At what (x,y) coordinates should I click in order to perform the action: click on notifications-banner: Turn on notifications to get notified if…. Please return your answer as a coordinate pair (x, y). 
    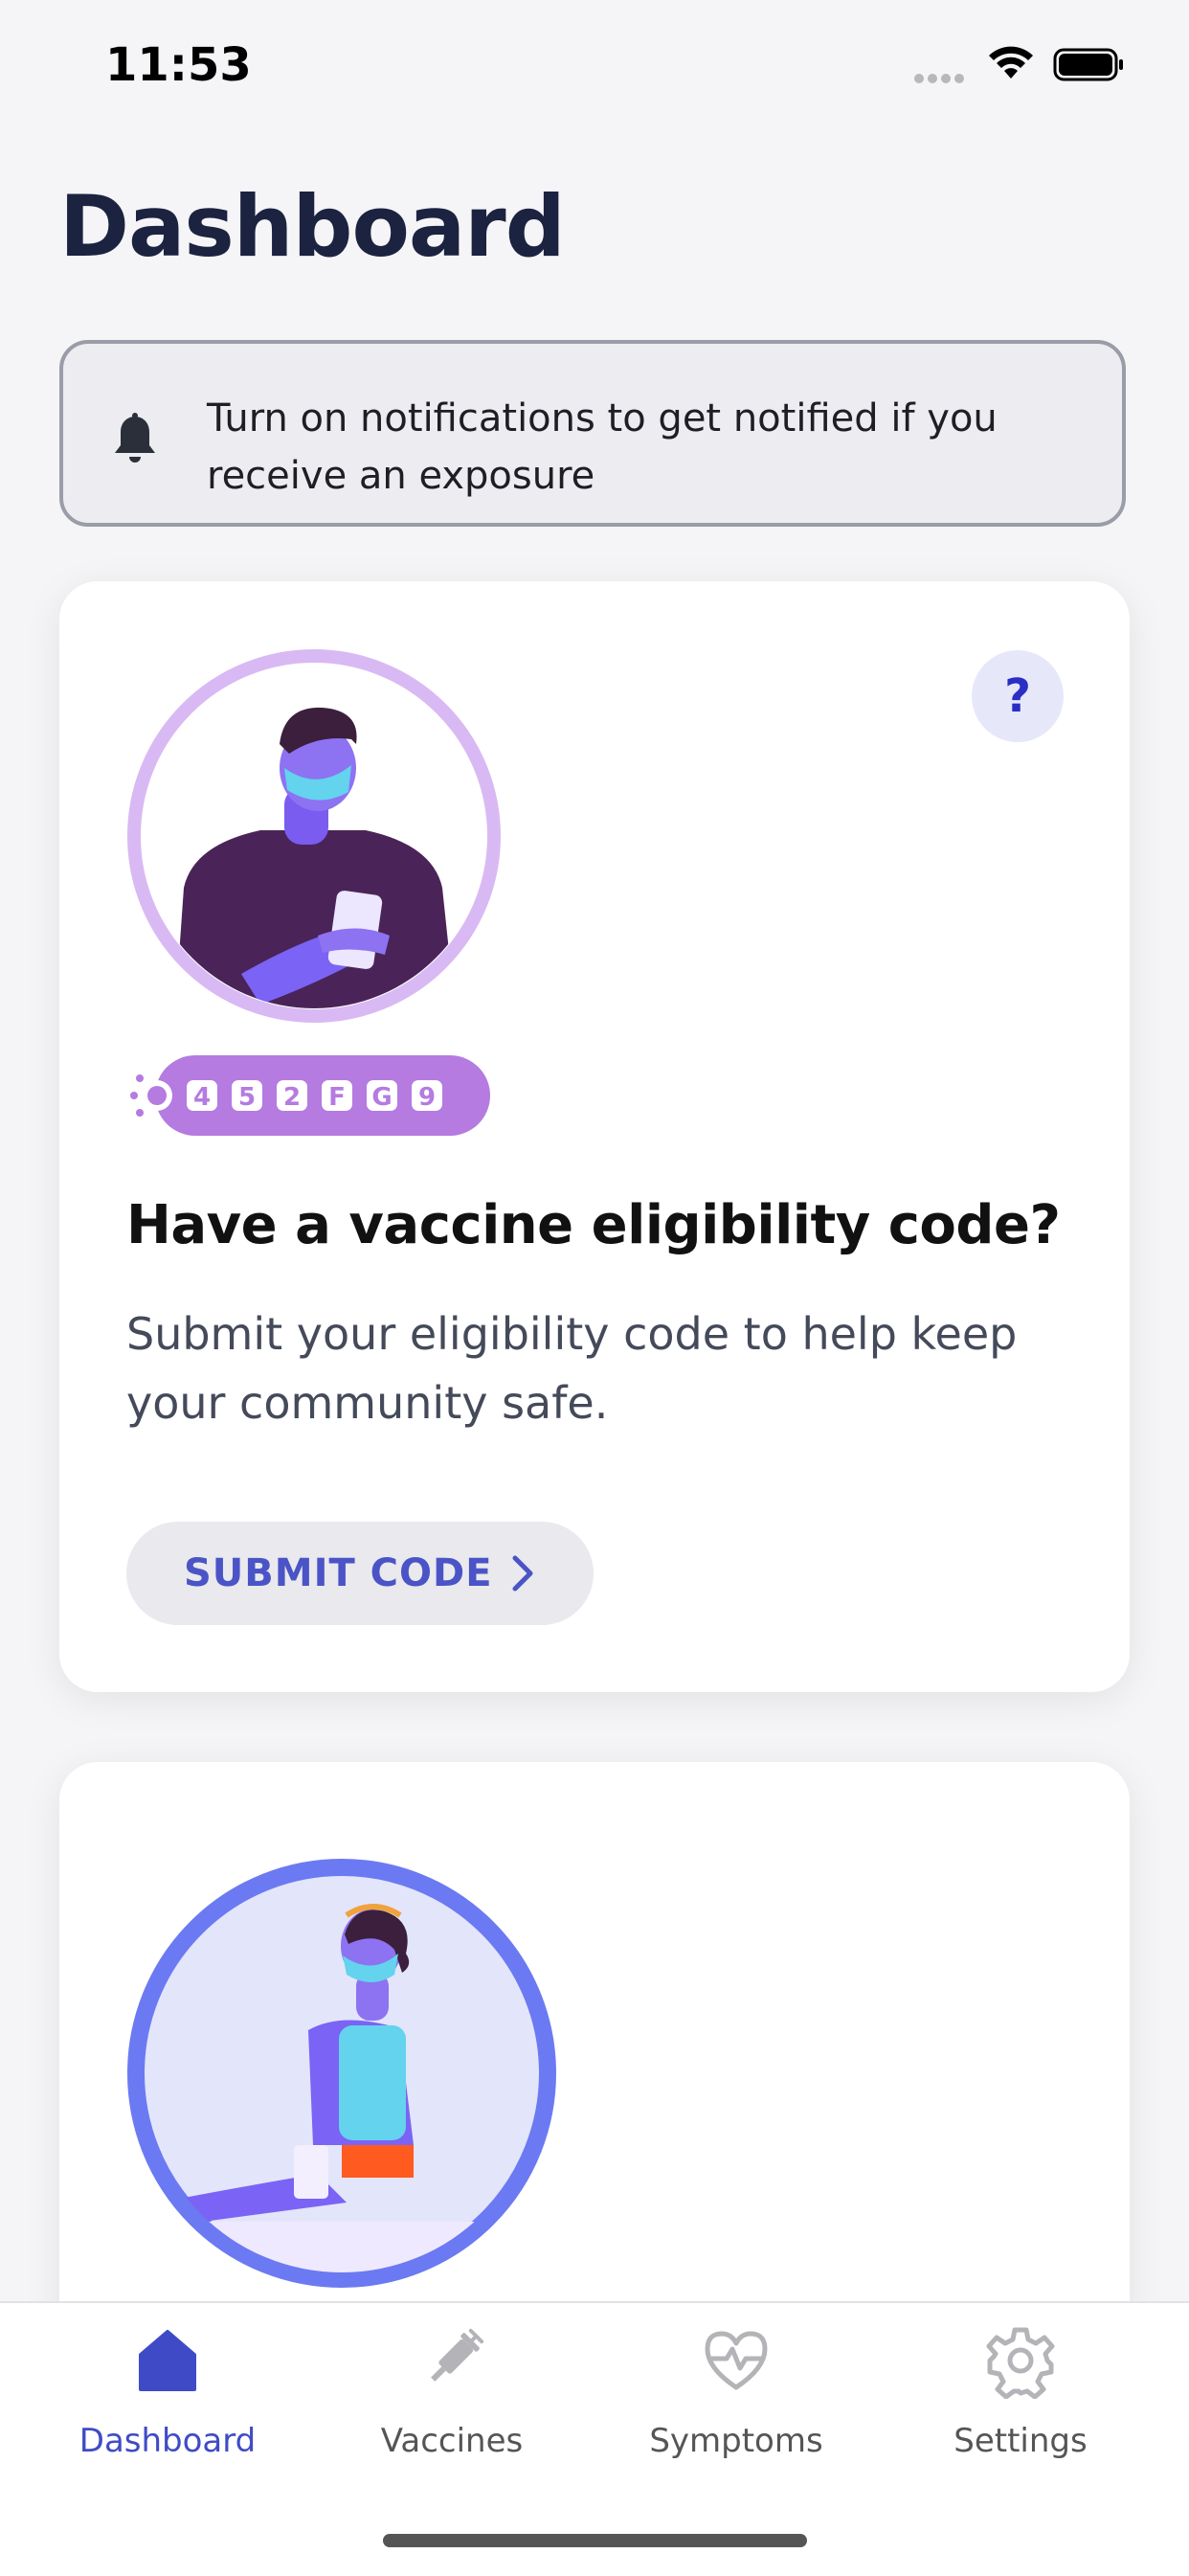
    Looking at the image, I should click on (592, 433).